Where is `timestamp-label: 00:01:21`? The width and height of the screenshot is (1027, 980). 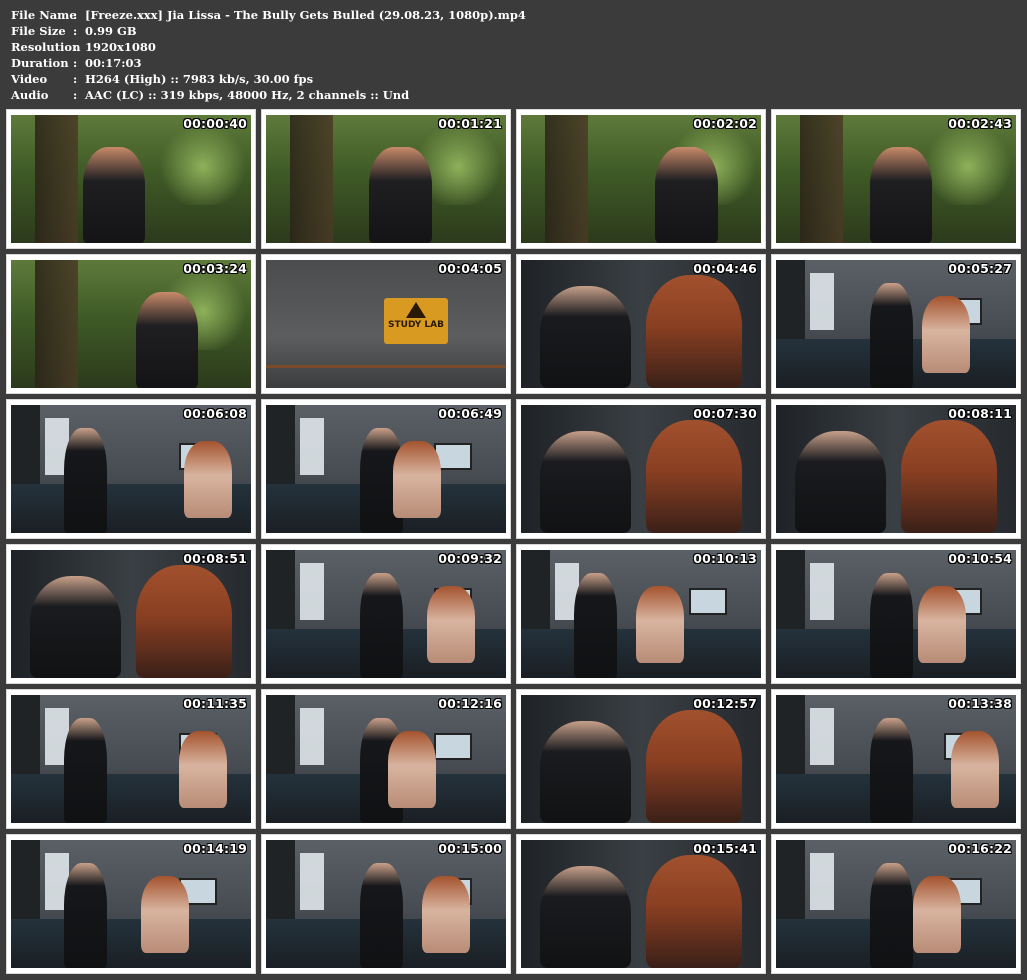
timestamp-label: 00:01:21 is located at coordinates (470, 123).